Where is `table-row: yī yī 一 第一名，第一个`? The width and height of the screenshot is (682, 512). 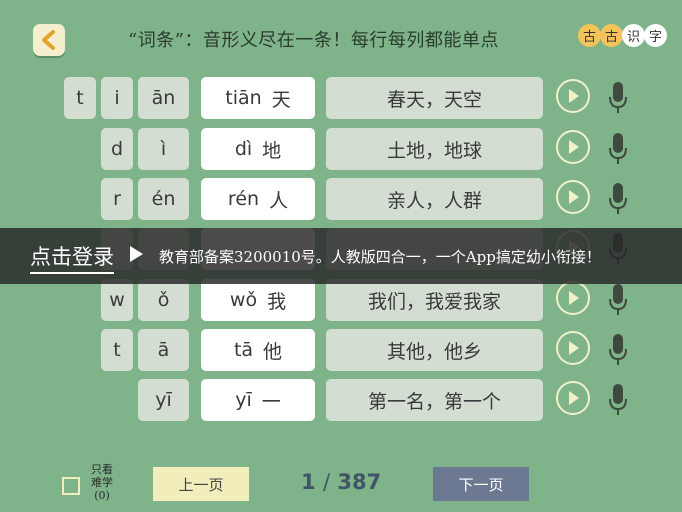
table-row: yī yī 一 第一名，第一个 is located at coordinates (341, 400).